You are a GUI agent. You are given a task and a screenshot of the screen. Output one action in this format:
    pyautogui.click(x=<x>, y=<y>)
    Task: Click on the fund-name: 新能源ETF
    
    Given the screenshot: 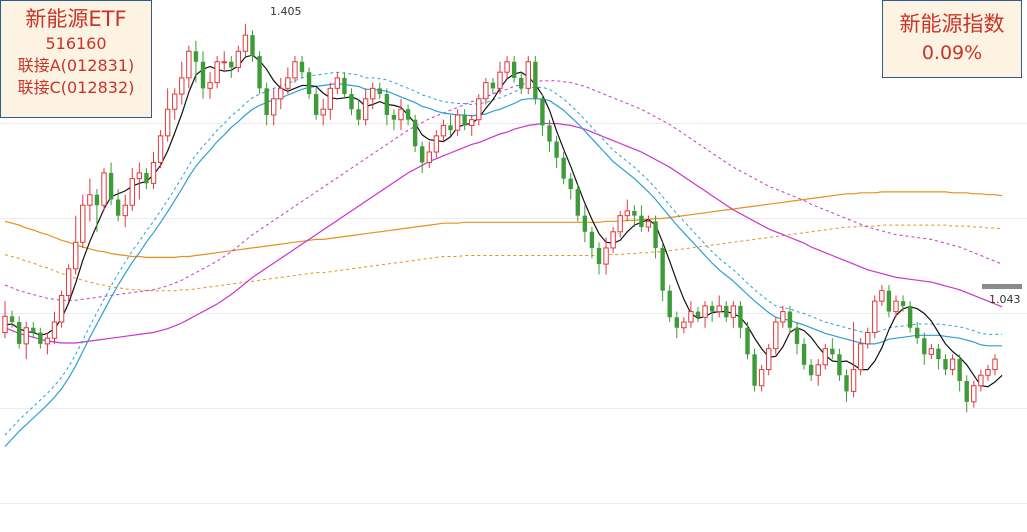 What is the action you would take?
    pyautogui.click(x=76, y=19)
    